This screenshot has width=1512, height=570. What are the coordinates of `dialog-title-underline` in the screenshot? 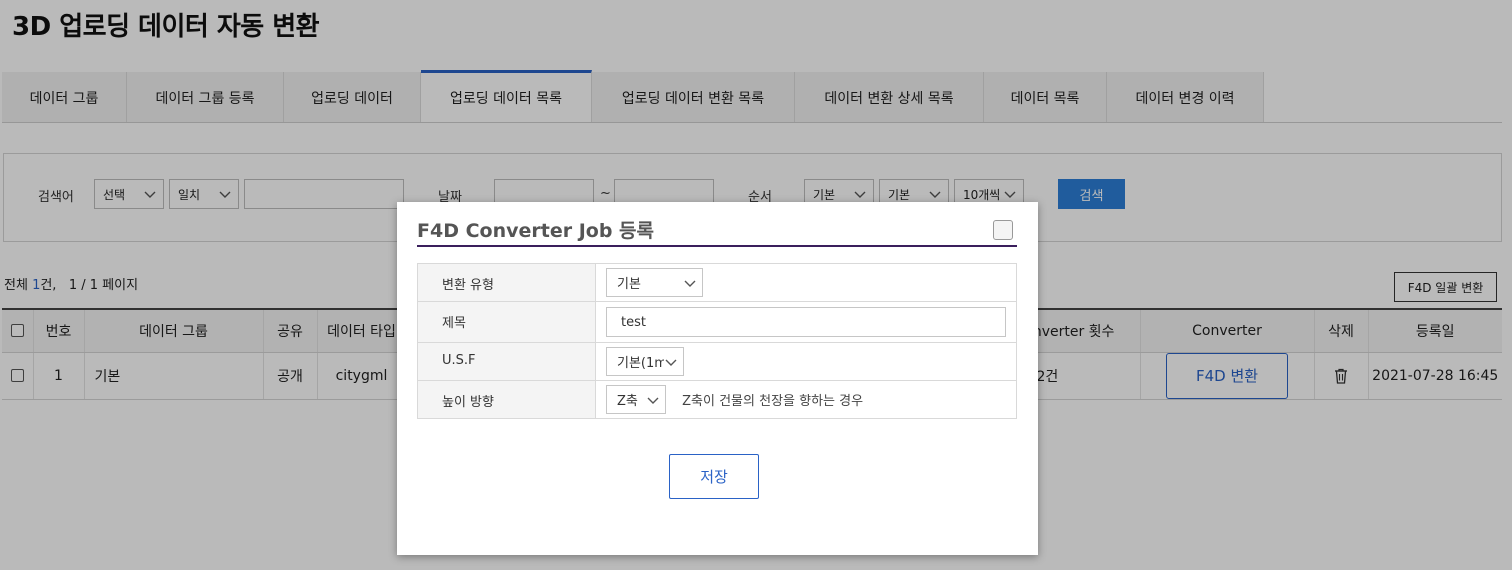 It's located at (717, 246).